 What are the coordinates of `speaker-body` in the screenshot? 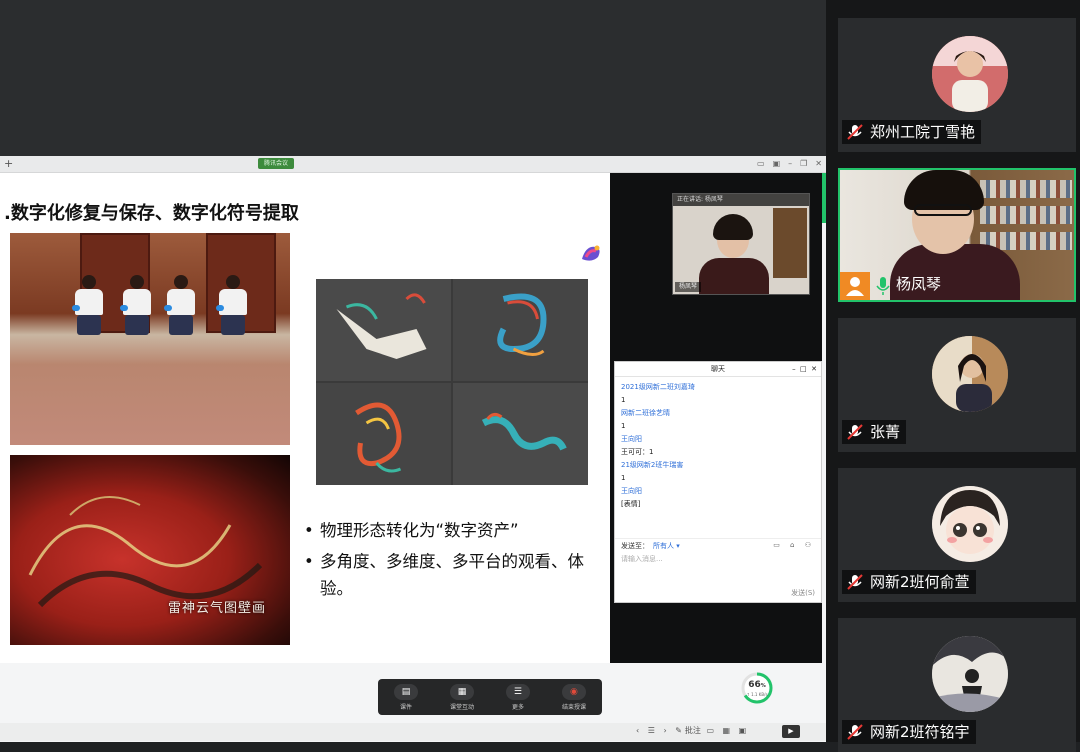 It's located at (734, 276).